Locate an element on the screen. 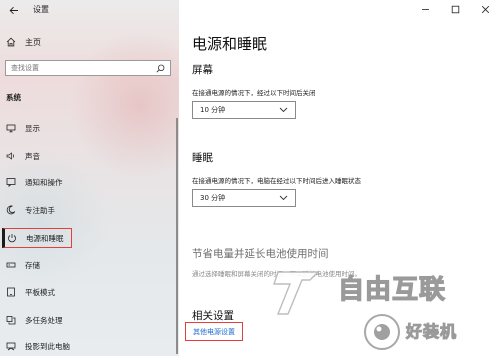  sidebar-item-focus-assist: 专注助手 is located at coordinates (89, 210).